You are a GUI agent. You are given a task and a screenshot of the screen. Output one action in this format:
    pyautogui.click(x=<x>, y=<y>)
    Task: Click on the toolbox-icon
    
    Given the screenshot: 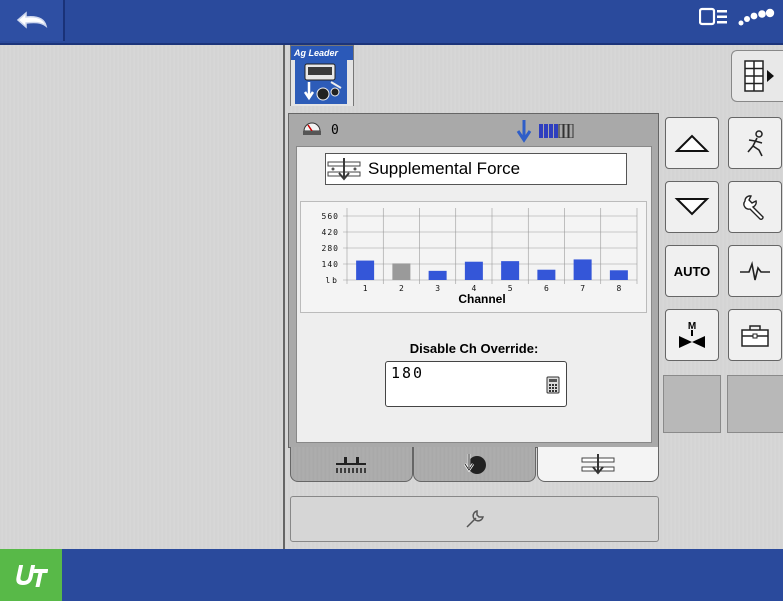 What is the action you would take?
    pyautogui.click(x=755, y=336)
    